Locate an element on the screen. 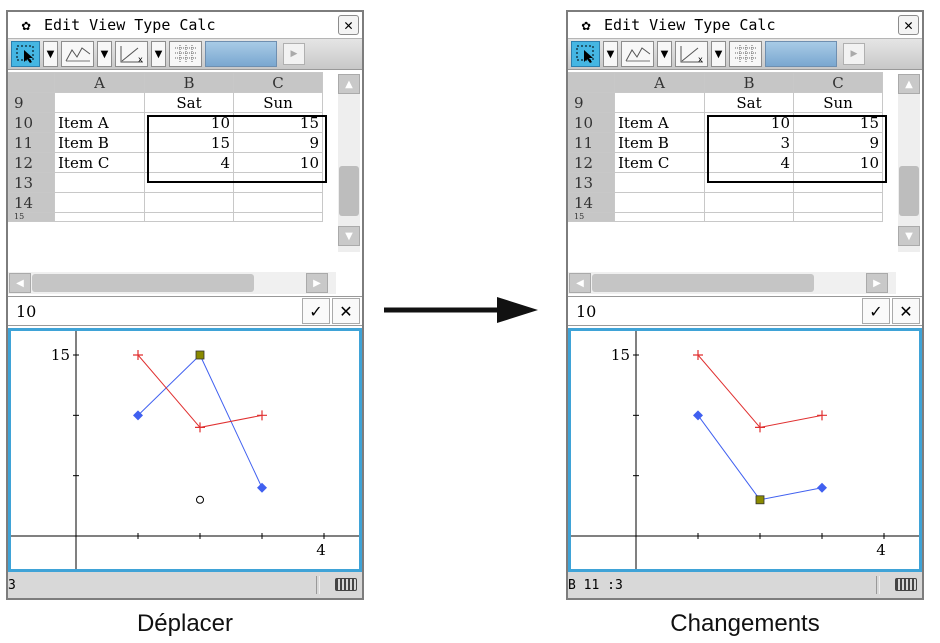 This screenshot has height=643, width=940. cell-b11: 3 is located at coordinates (749, 142).